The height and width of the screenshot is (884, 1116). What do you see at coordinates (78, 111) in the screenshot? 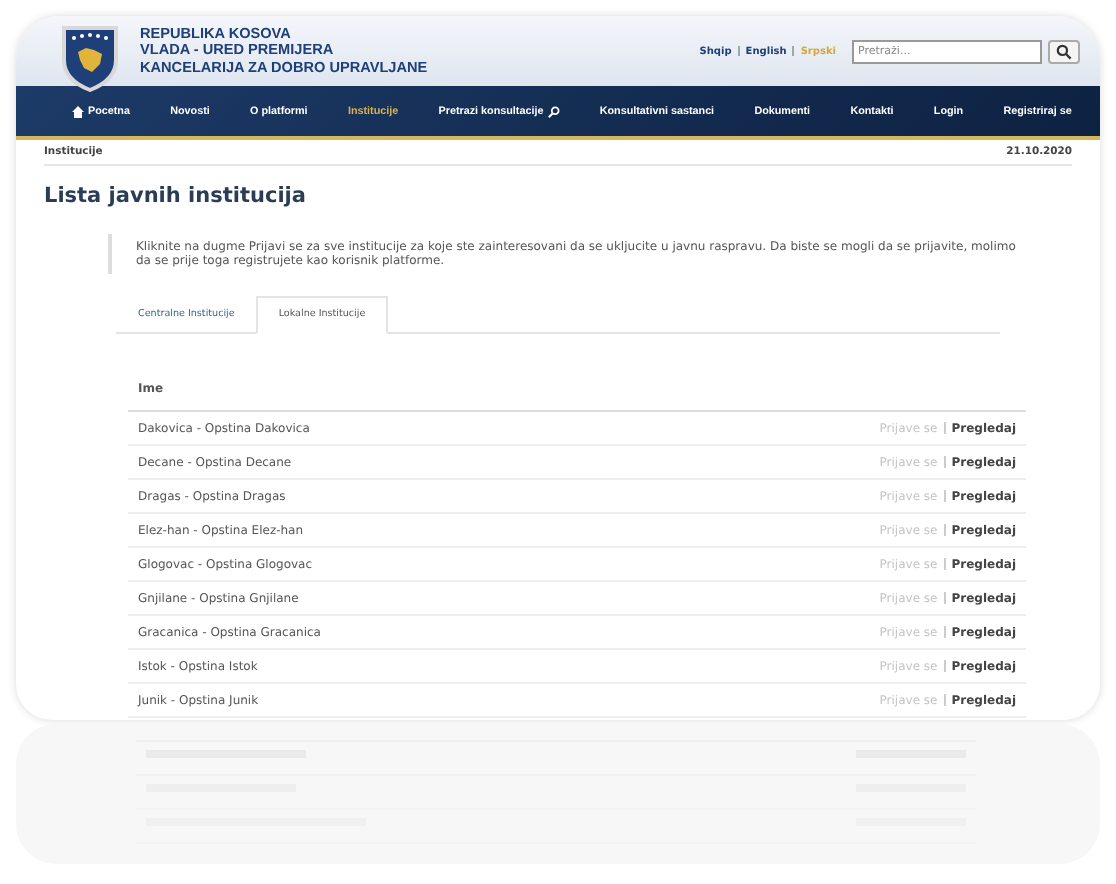
I see `home-icon` at bounding box center [78, 111].